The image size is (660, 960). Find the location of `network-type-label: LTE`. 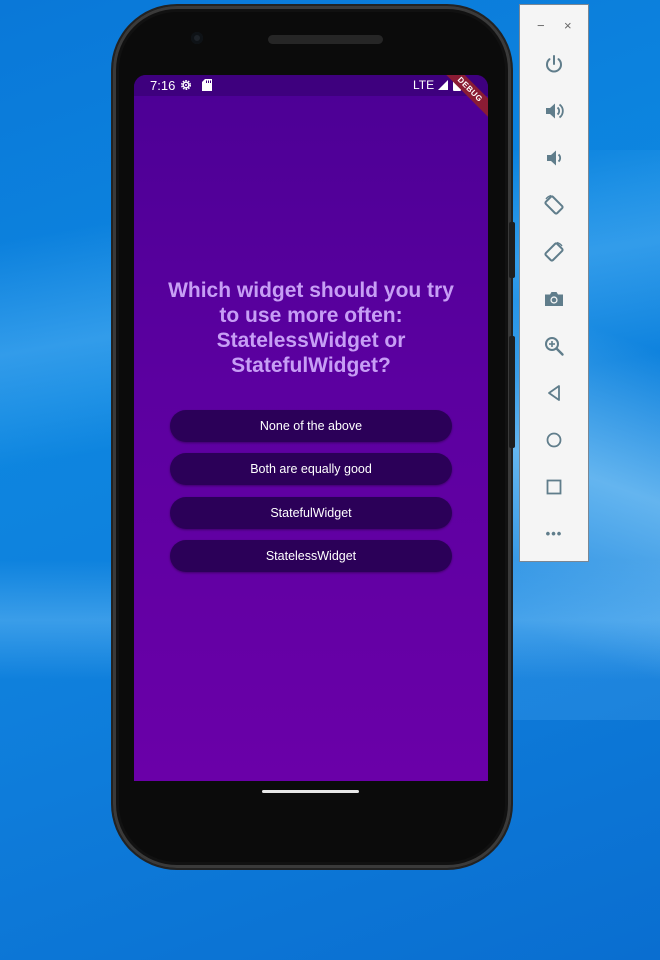

network-type-label: LTE is located at coordinates (424, 85).